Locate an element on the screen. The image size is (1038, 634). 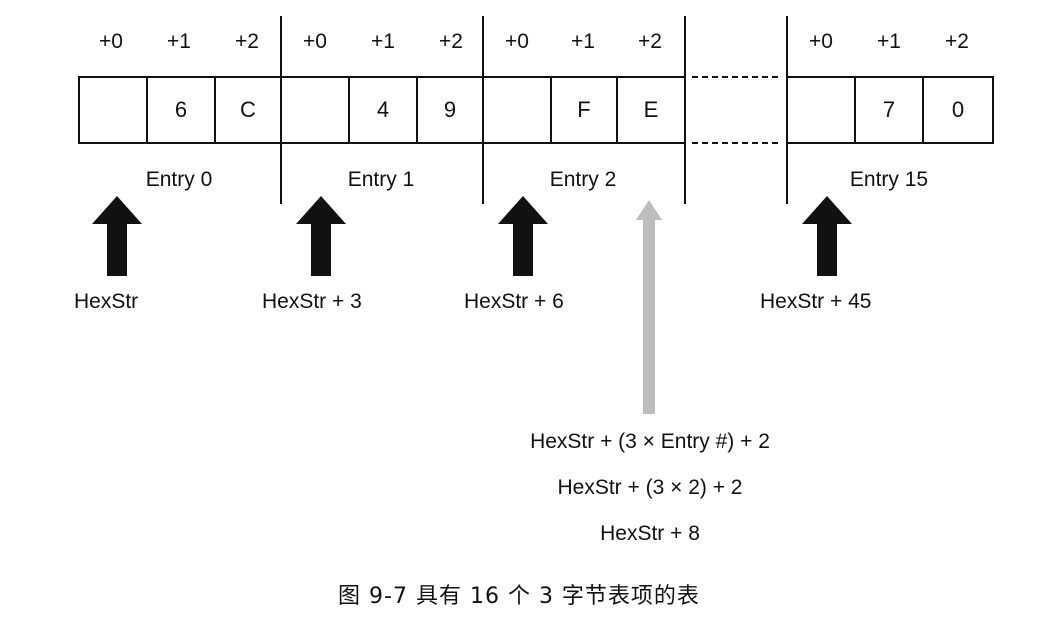
formula-line: HexStr + 8 is located at coordinates (650, 533).